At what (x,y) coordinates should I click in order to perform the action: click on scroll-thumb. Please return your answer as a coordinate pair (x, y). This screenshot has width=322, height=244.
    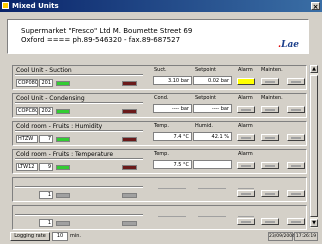
    Looking at the image, I should click on (314, 146).